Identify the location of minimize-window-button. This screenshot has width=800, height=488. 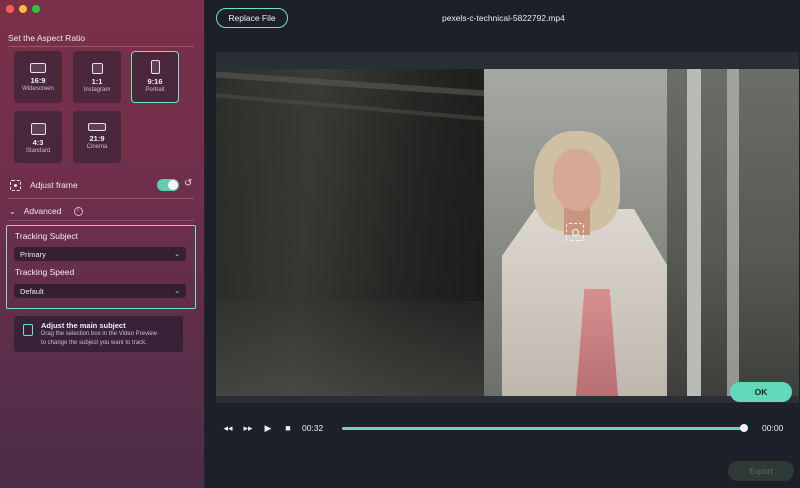
(23, 9).